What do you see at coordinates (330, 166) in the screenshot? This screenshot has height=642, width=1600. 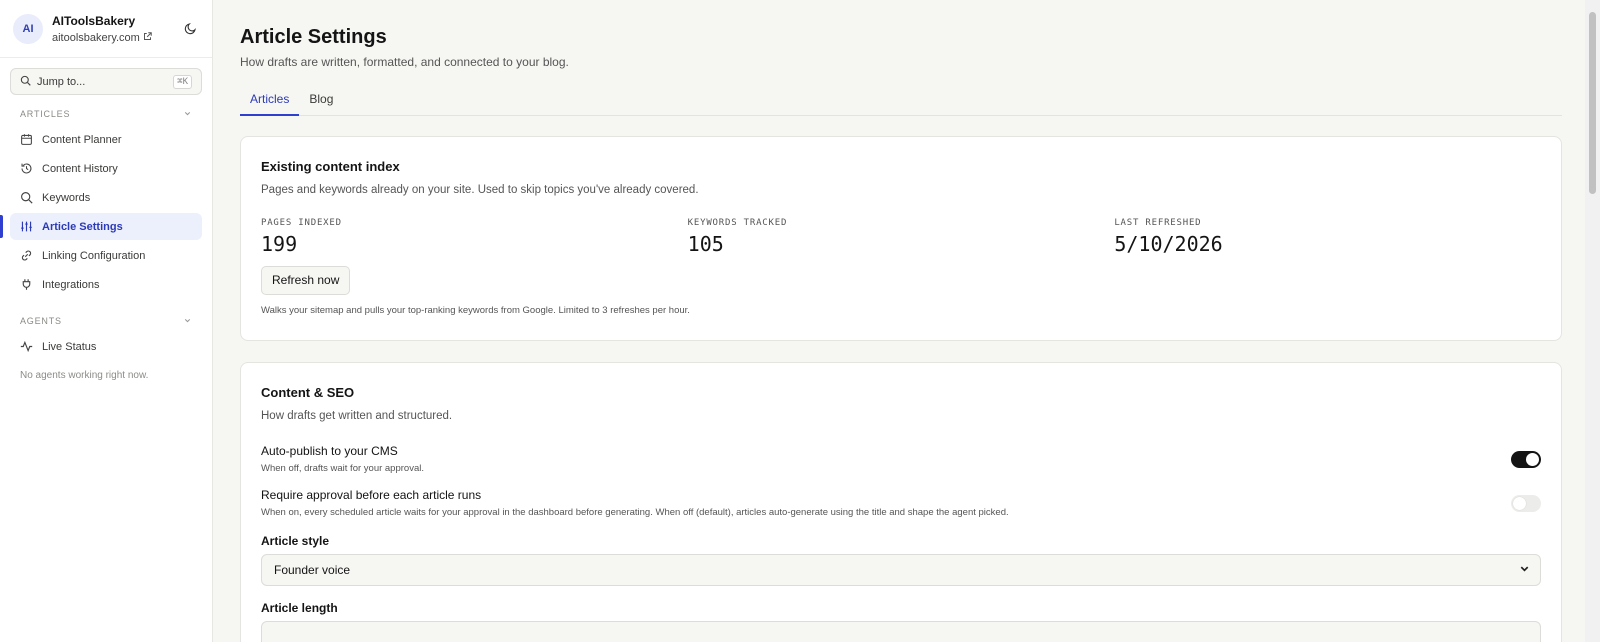 I see `card-title: Existing content index` at bounding box center [330, 166].